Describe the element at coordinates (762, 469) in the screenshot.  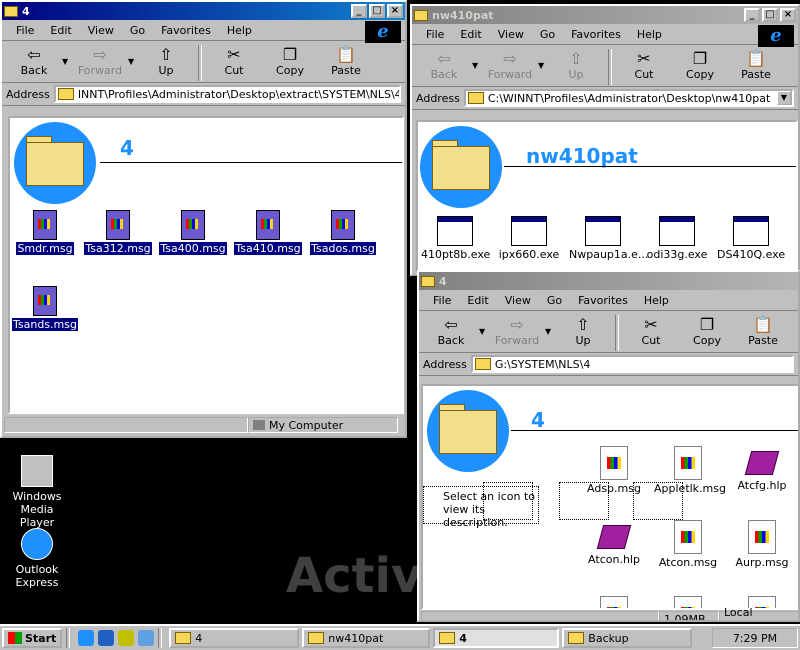
I see `file-item: Atcfg.hlp` at that location.